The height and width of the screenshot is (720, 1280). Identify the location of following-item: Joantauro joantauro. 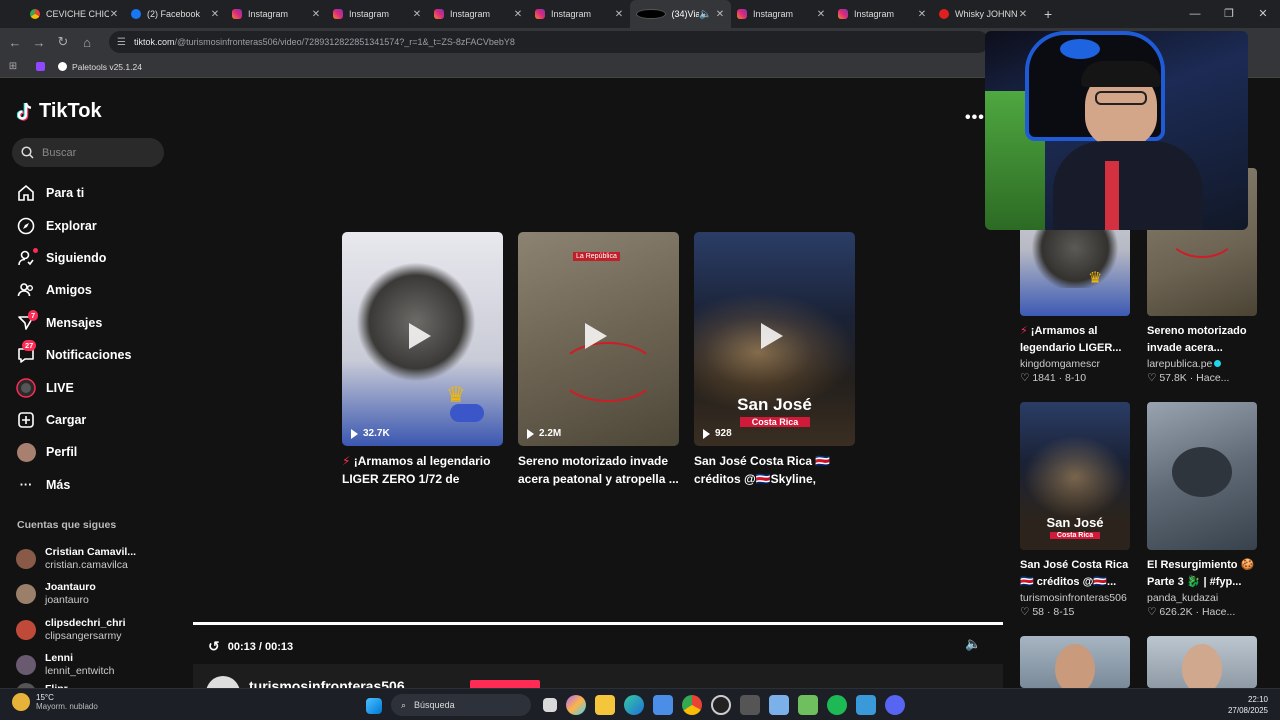
(96, 595).